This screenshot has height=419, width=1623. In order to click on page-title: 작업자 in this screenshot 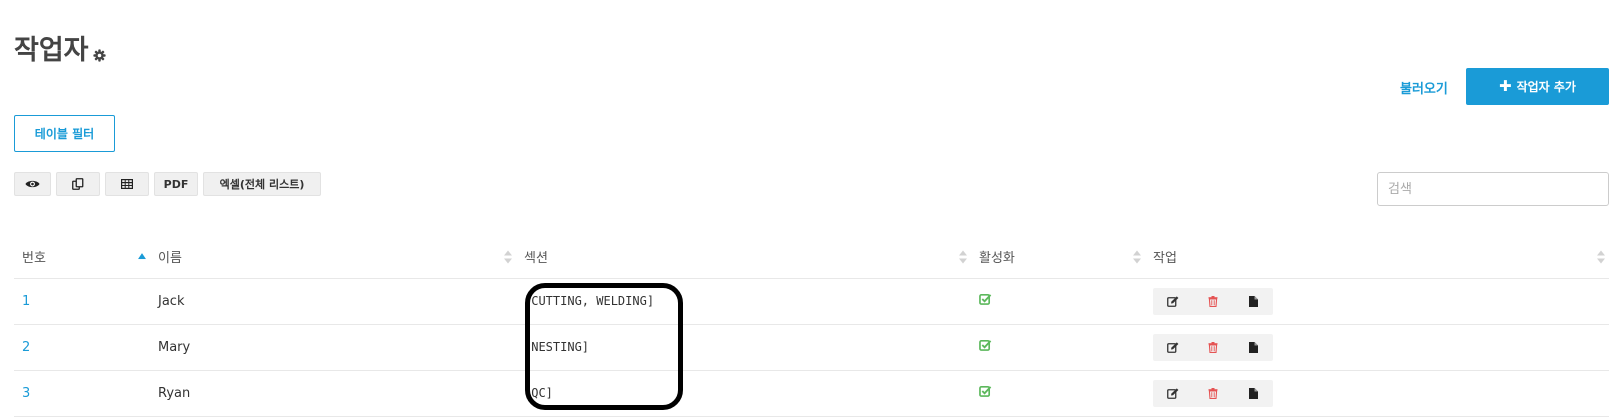, I will do `click(60, 47)`.